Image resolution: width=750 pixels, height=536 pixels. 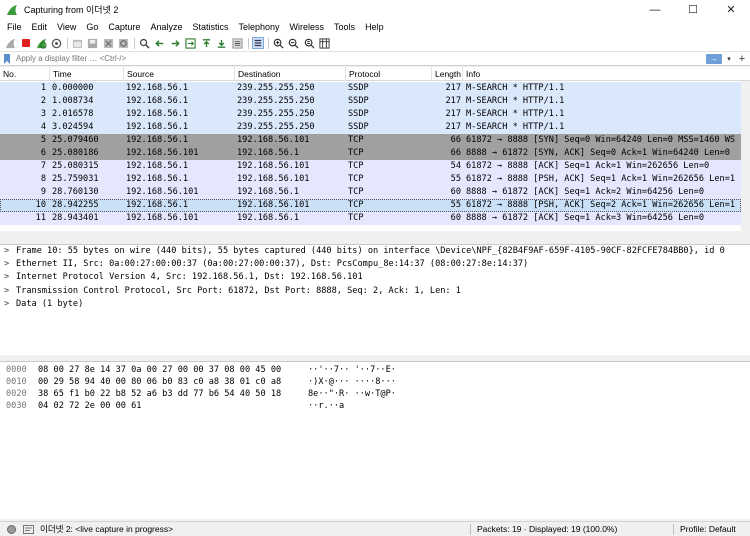 I want to click on menu-edit: Edit, so click(x=40, y=27).